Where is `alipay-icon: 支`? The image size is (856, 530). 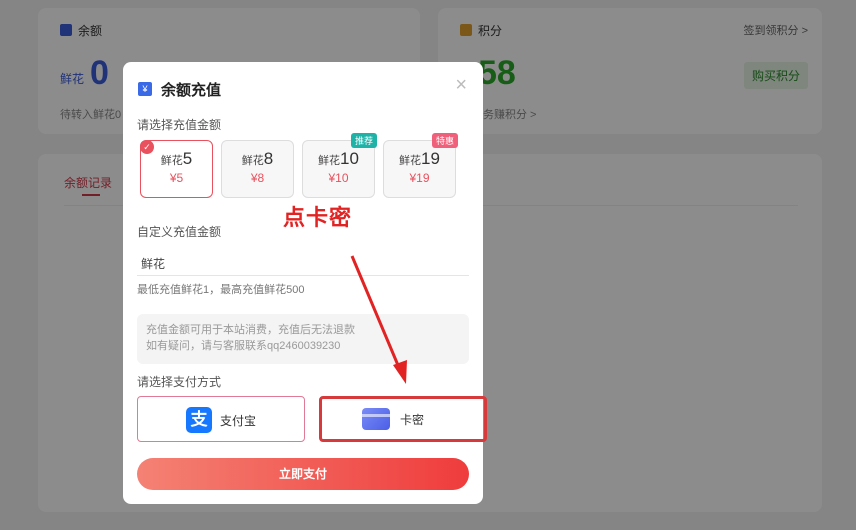 alipay-icon: 支 is located at coordinates (199, 420).